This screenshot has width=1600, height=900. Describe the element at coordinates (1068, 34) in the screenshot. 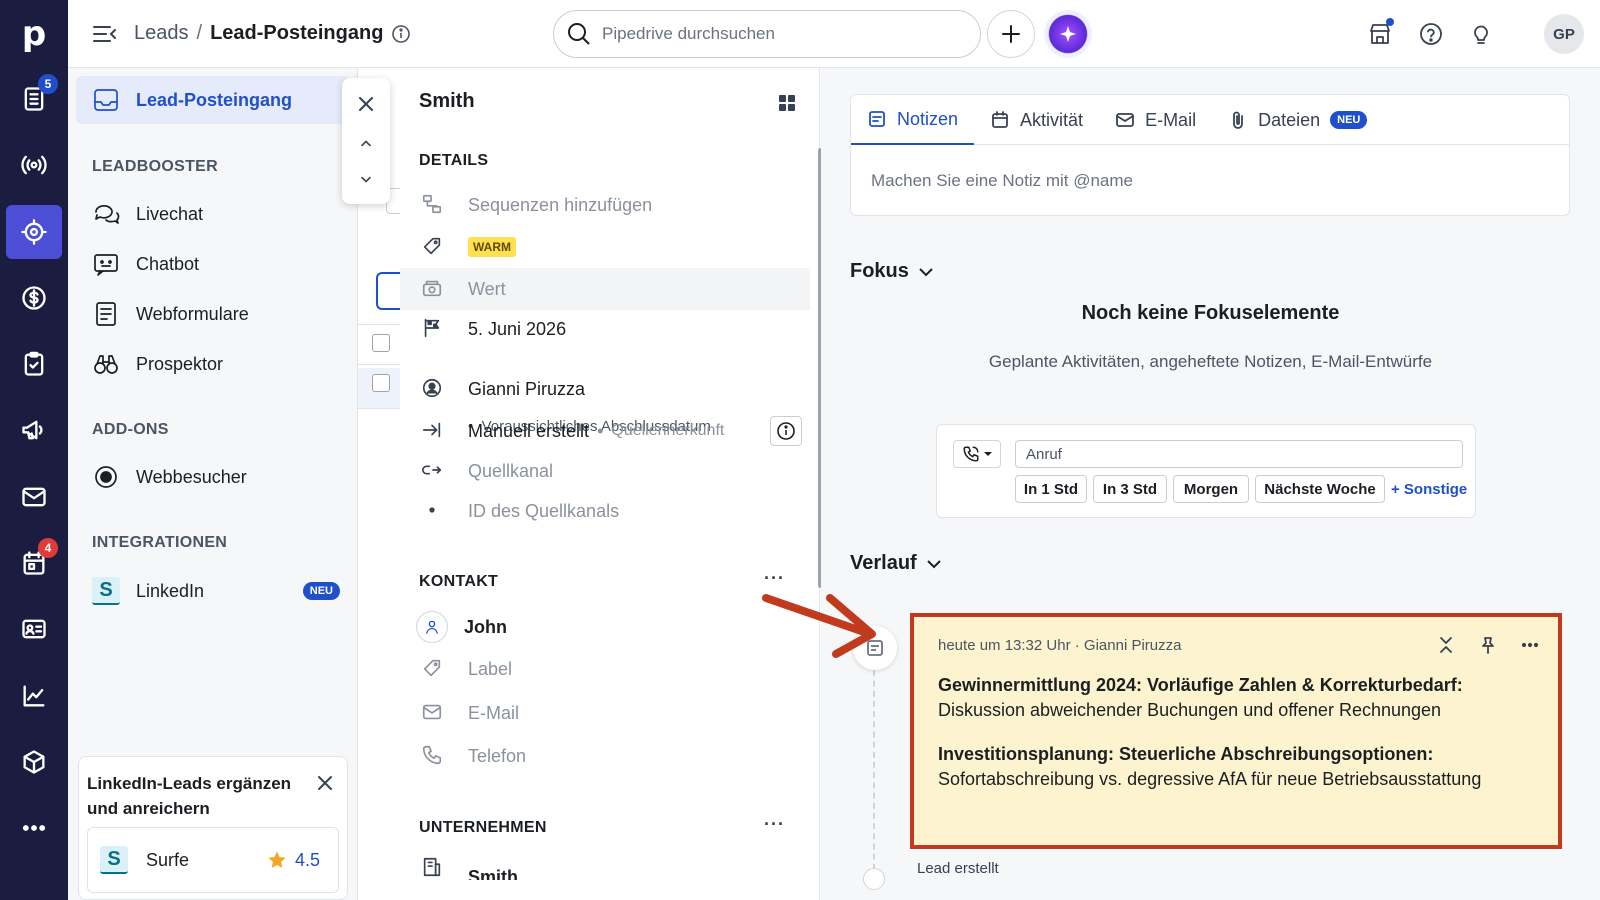

I see `ai-assistant-button` at that location.